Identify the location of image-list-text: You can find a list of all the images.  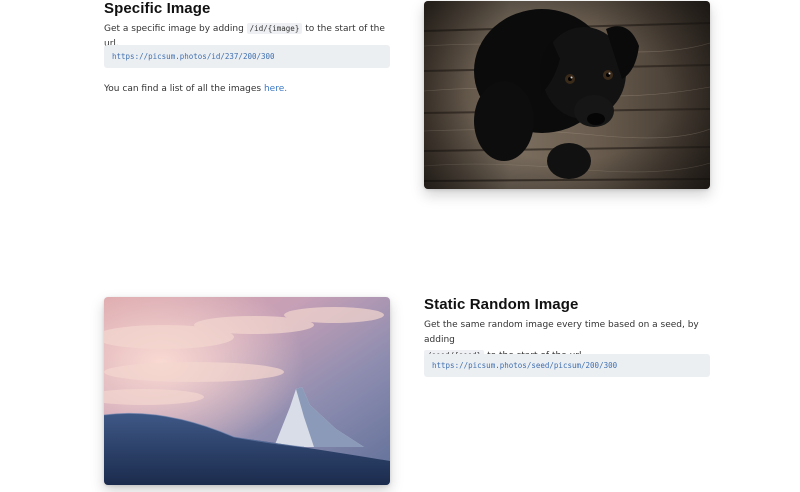
(183, 89).